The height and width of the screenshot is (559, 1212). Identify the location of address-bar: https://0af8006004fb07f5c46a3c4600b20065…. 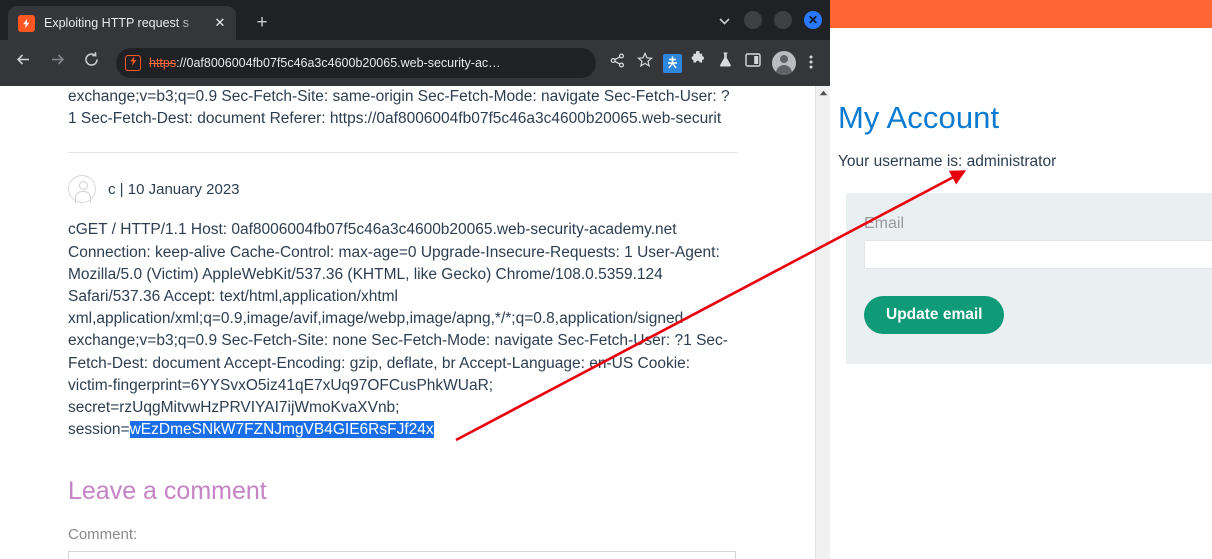
(356, 63).